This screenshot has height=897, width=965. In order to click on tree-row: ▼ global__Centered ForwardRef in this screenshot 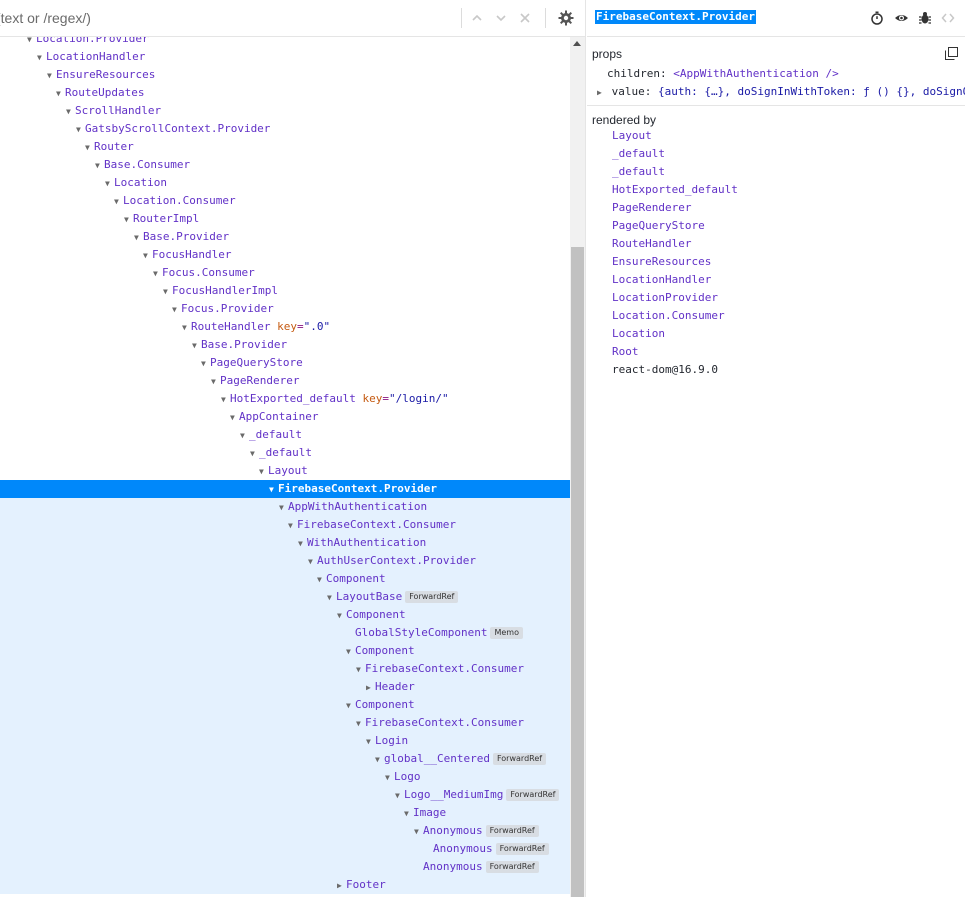, I will do `click(285, 759)`.